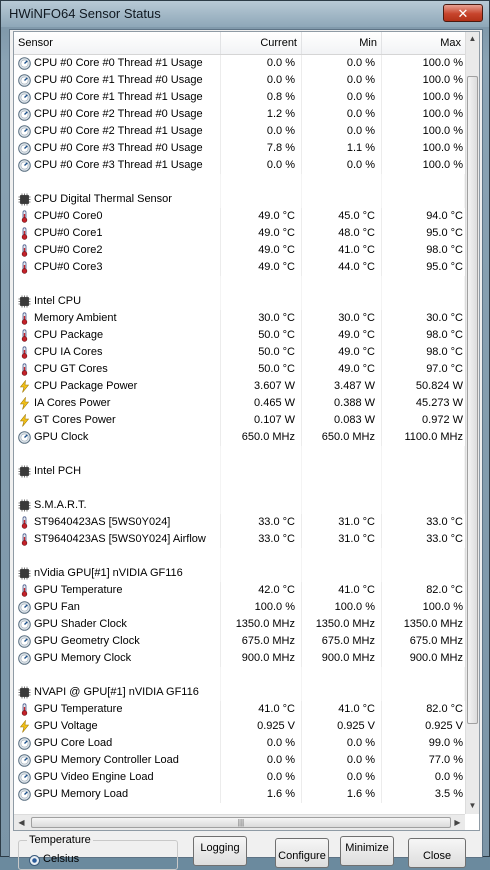 This screenshot has height=870, width=490. Describe the element at coordinates (261, 794) in the screenshot. I see `cell-current: 1.6 %` at that location.